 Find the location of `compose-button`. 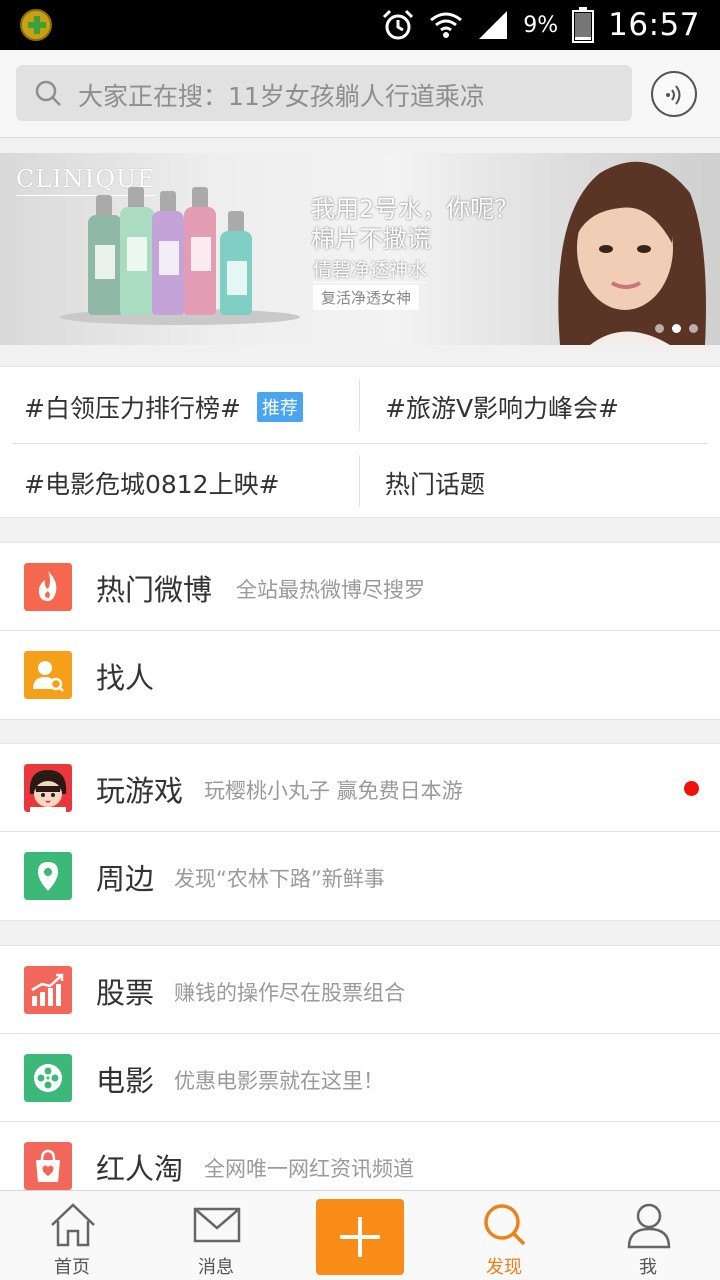

compose-button is located at coordinates (360, 1237).